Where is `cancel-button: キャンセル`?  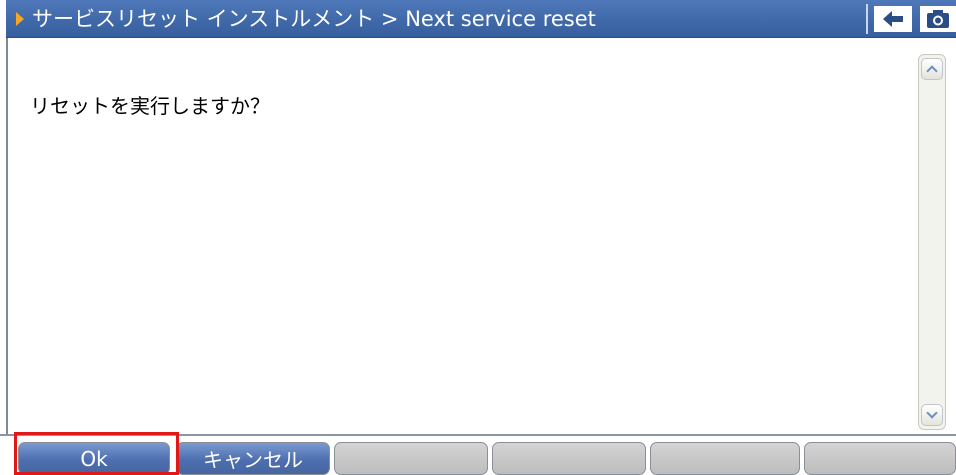
cancel-button: キャンセル is located at coordinates (253, 458).